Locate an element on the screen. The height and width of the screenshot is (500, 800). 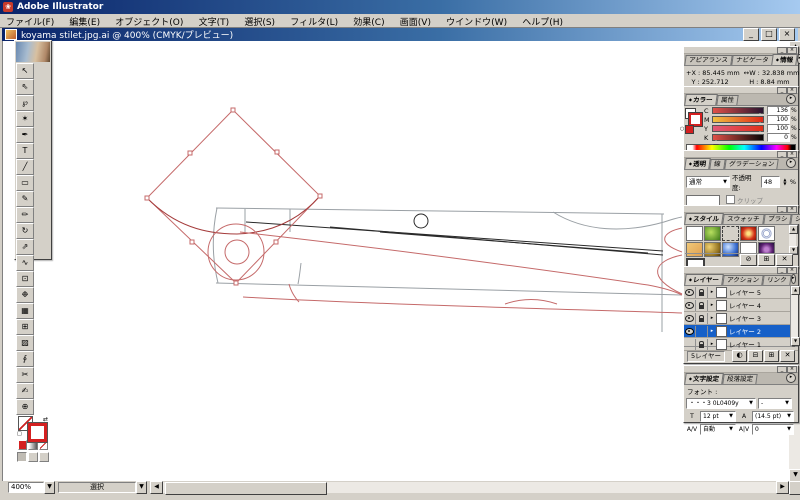
swap-fill-stroke-icon: ⇄ is located at coordinates (45, 419).